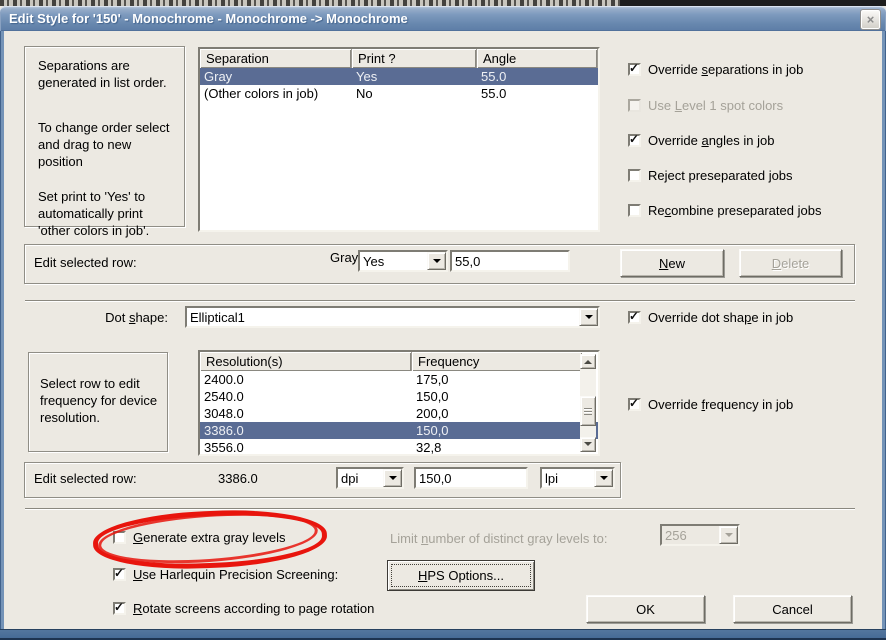  What do you see at coordinates (716, 105) in the screenshot?
I see `checkbox-label: Use Level 1 spot colors` at bounding box center [716, 105].